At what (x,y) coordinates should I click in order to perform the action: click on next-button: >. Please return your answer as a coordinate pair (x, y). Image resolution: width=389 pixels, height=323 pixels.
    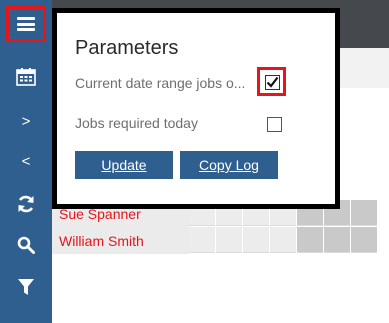
    Looking at the image, I should click on (26, 121).